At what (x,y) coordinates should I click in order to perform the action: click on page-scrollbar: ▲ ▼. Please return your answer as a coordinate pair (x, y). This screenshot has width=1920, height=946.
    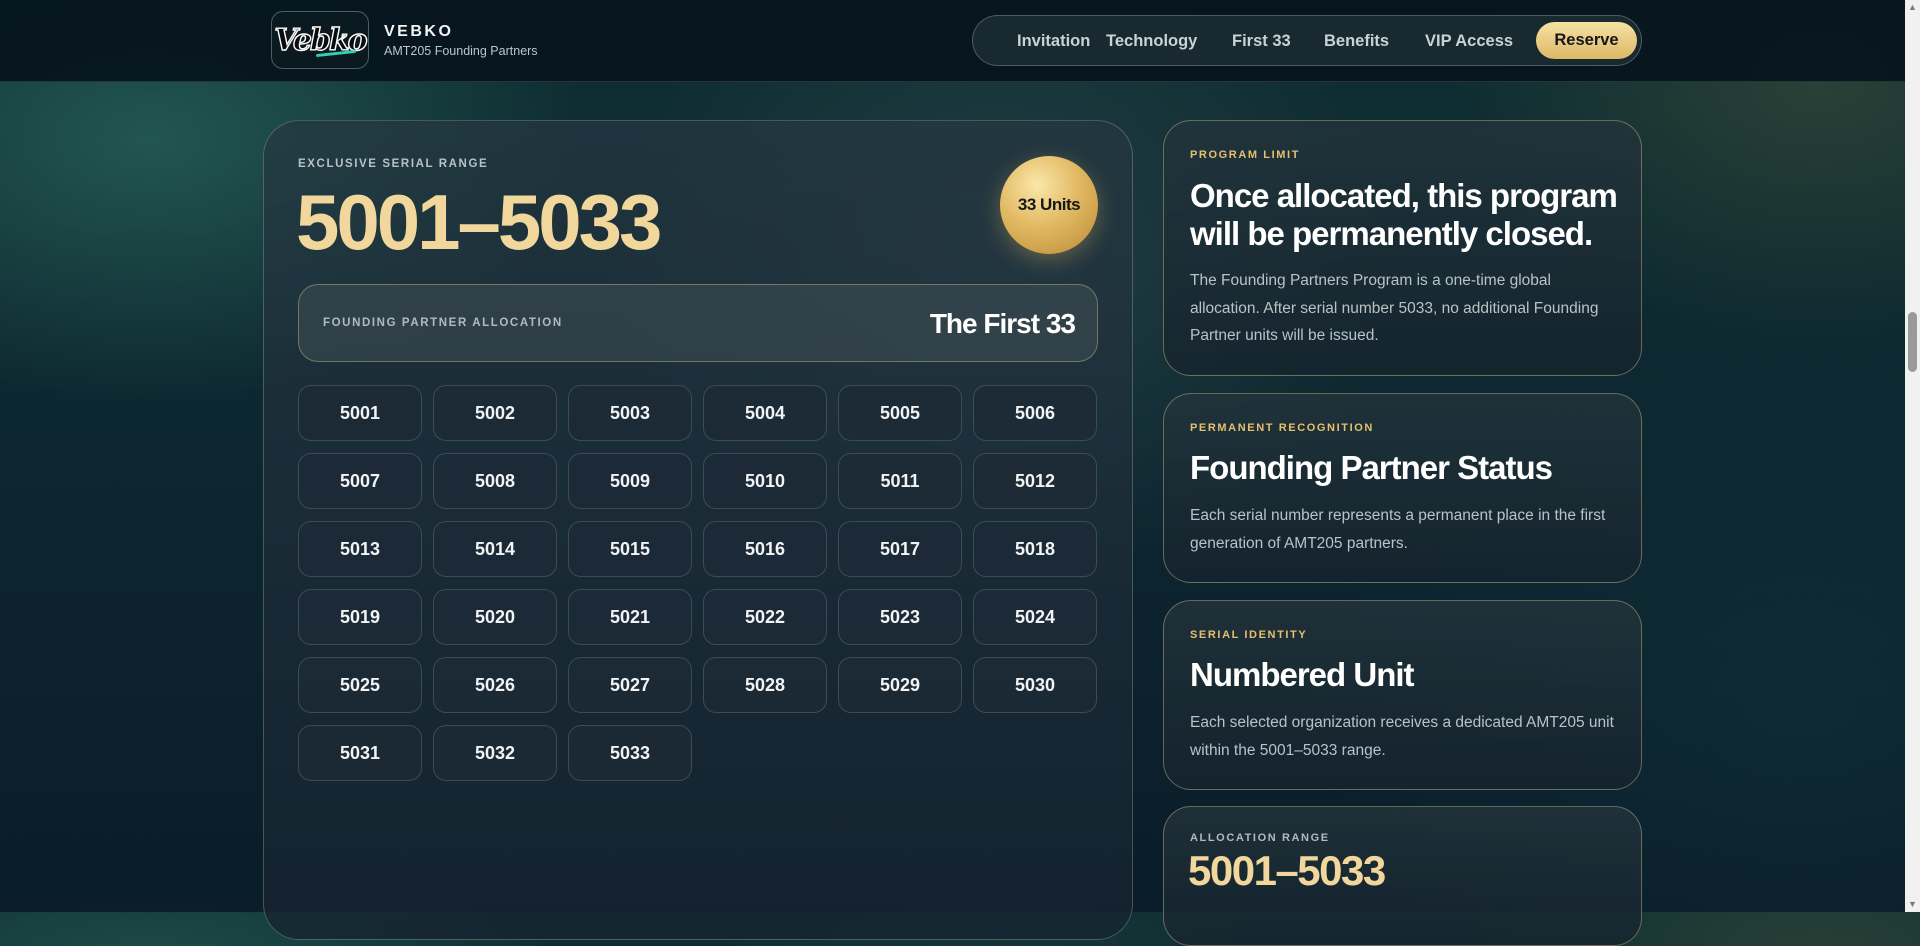
    Looking at the image, I should click on (1912, 456).